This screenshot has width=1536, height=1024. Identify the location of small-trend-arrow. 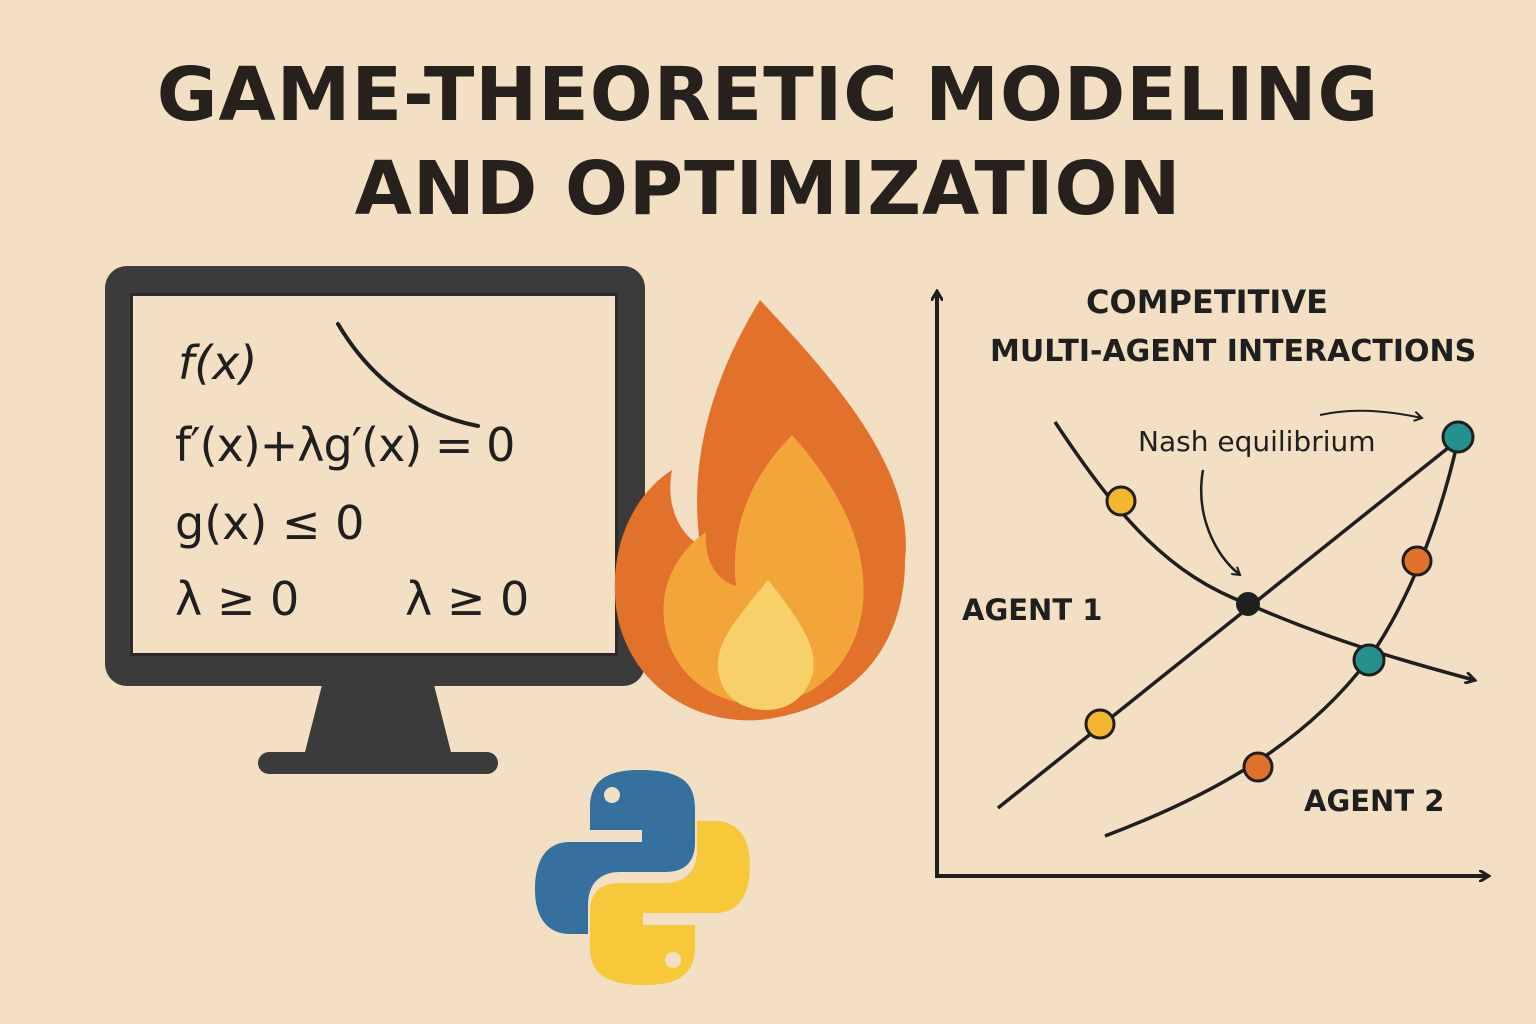
(1370, 413).